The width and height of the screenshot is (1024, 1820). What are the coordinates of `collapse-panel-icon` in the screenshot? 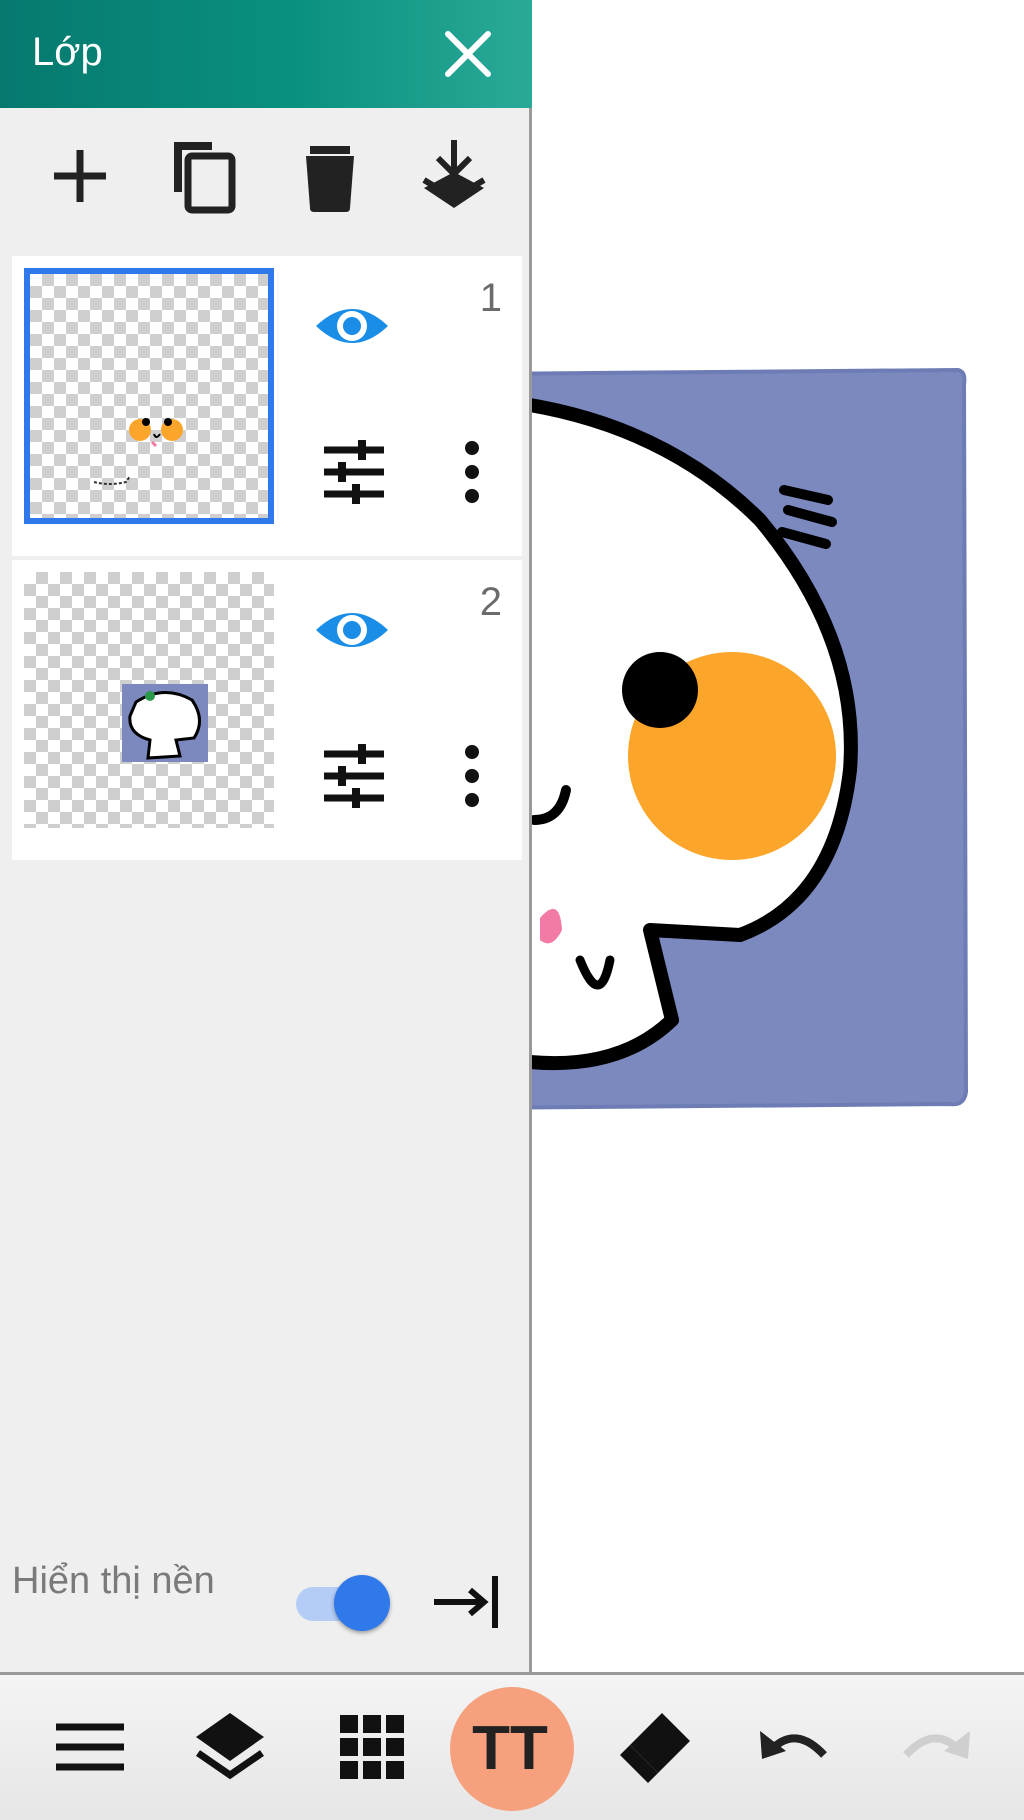 It's located at (467, 1602).